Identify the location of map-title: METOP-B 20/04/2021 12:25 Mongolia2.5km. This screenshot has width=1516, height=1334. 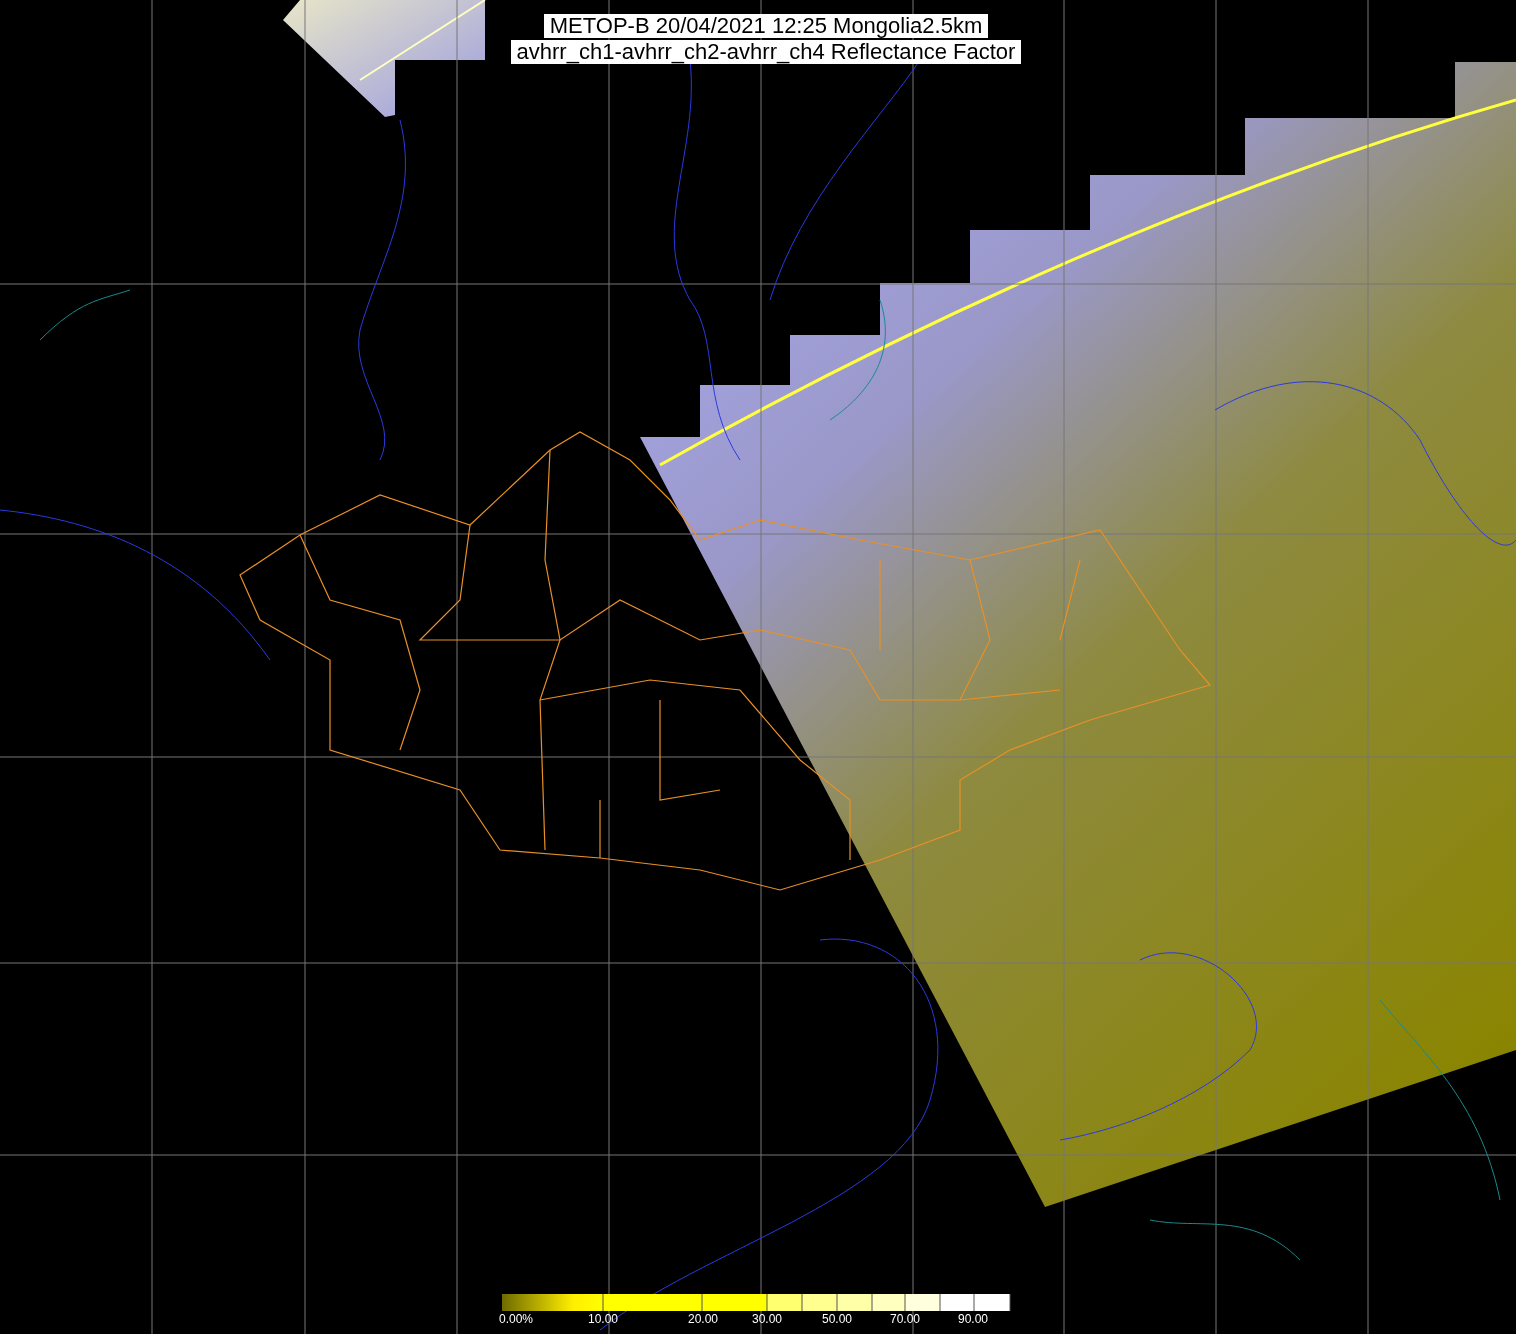
(766, 26).